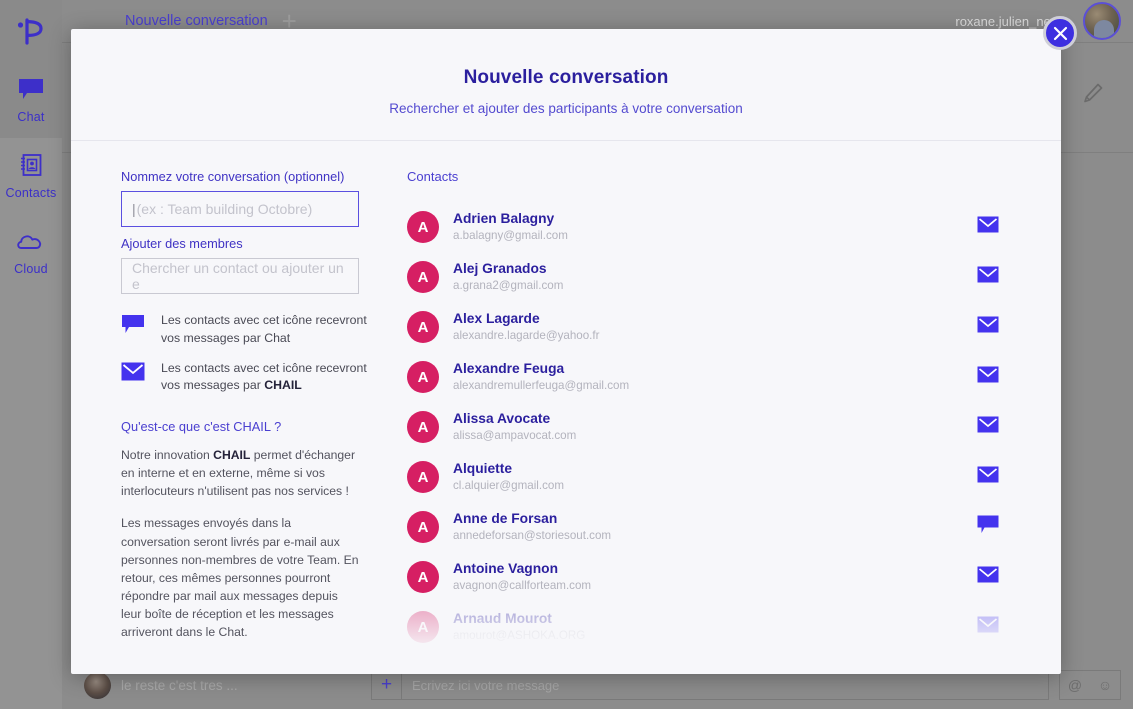 Image resolution: width=1133 pixels, height=709 pixels. Describe the element at coordinates (710, 685) in the screenshot. I see `message-input: + Ecrivez ici votre message` at that location.